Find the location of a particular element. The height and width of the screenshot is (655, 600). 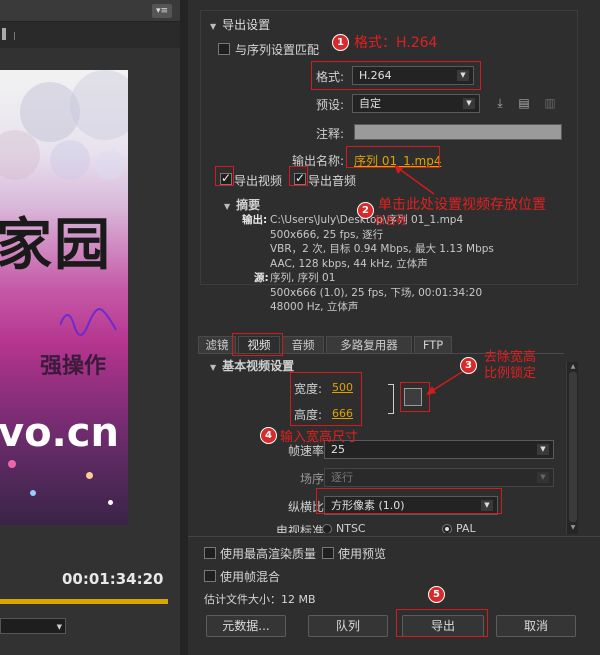

use-preview-label: 使用预览 is located at coordinates (362, 554).